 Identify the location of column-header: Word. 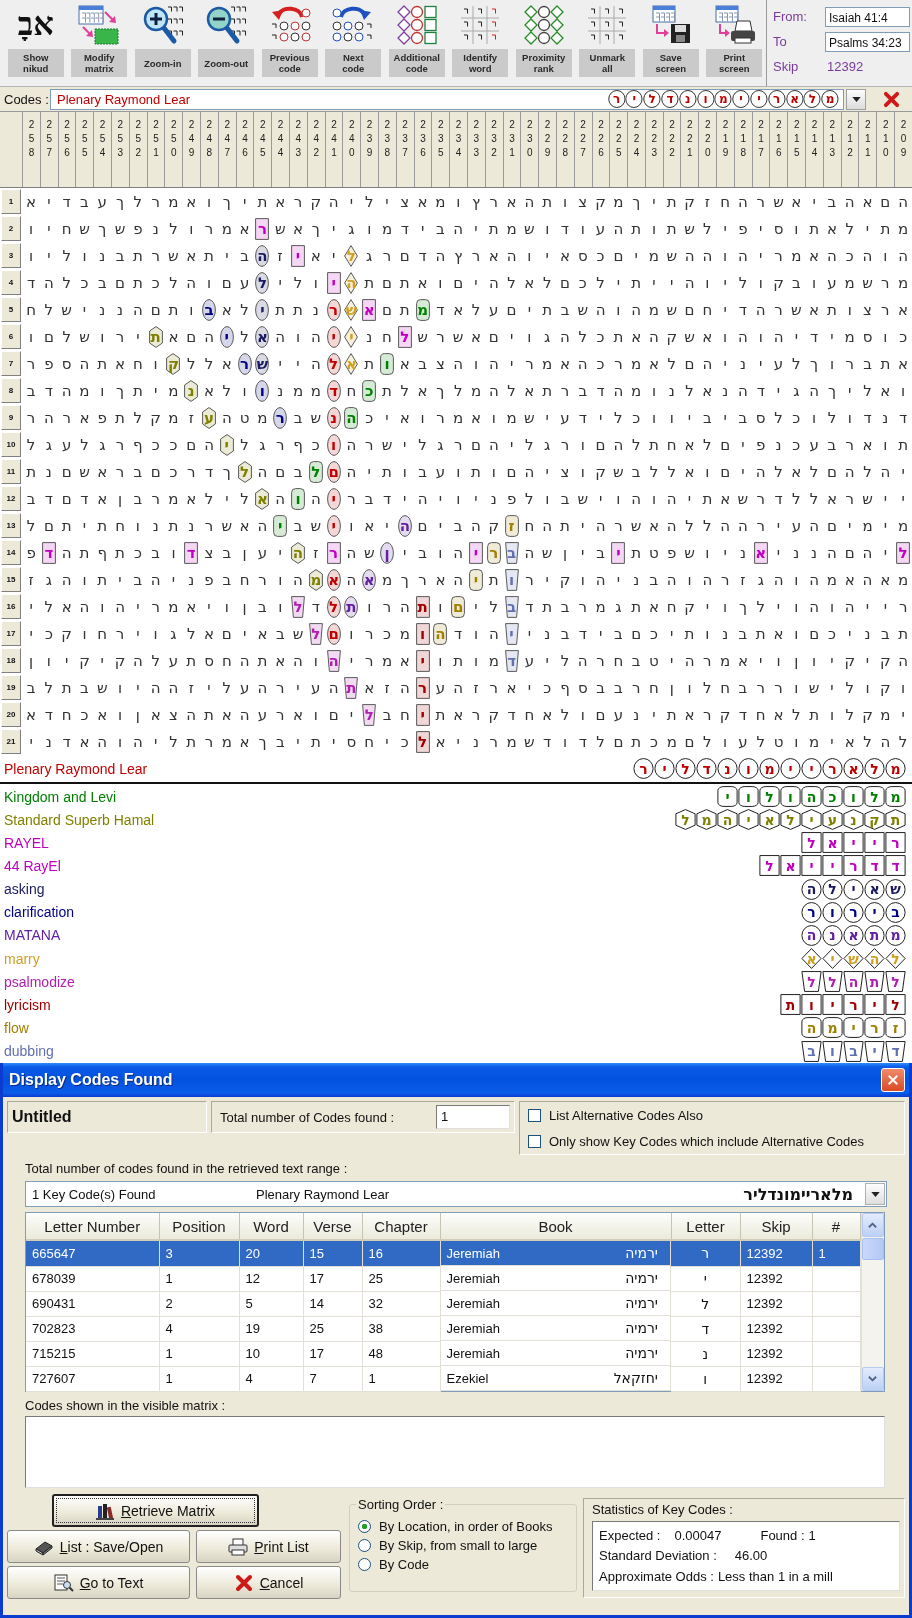
(271, 1226).